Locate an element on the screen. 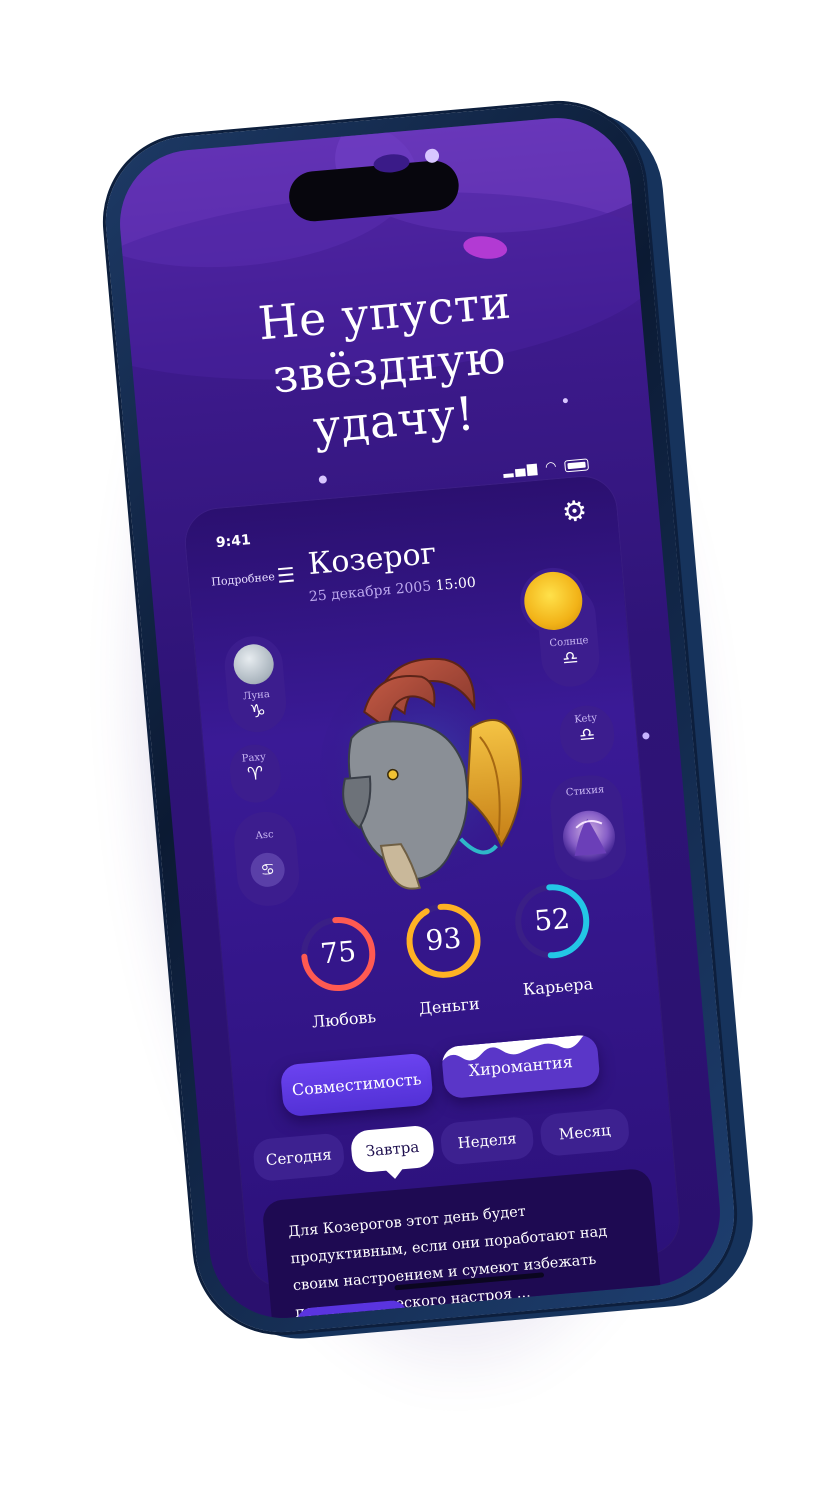 The width and height of the screenshot is (829, 1499). stat-value: 52 is located at coordinates (552, 919).